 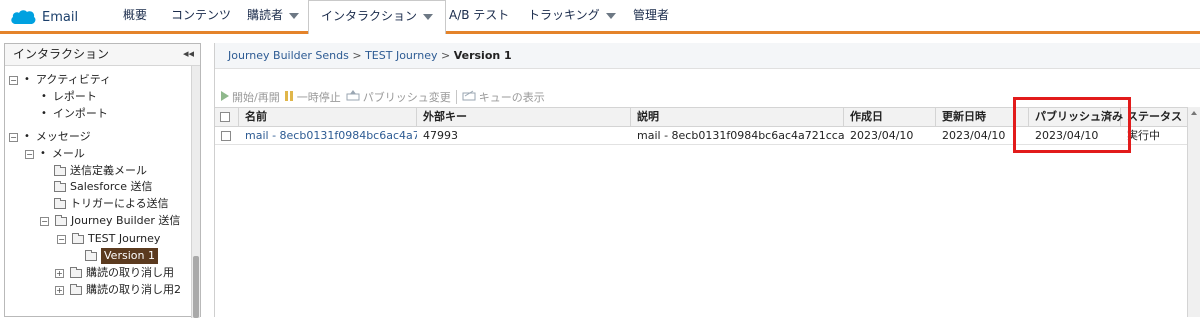 What do you see at coordinates (129, 256) in the screenshot?
I see `selected-tree-label: Version 1` at bounding box center [129, 256].